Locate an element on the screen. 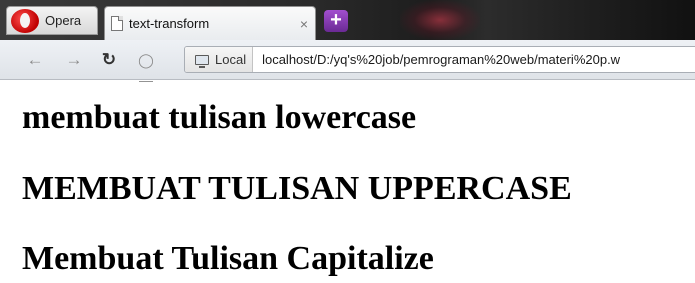  tabstrip-background-glow is located at coordinates (440, 20).